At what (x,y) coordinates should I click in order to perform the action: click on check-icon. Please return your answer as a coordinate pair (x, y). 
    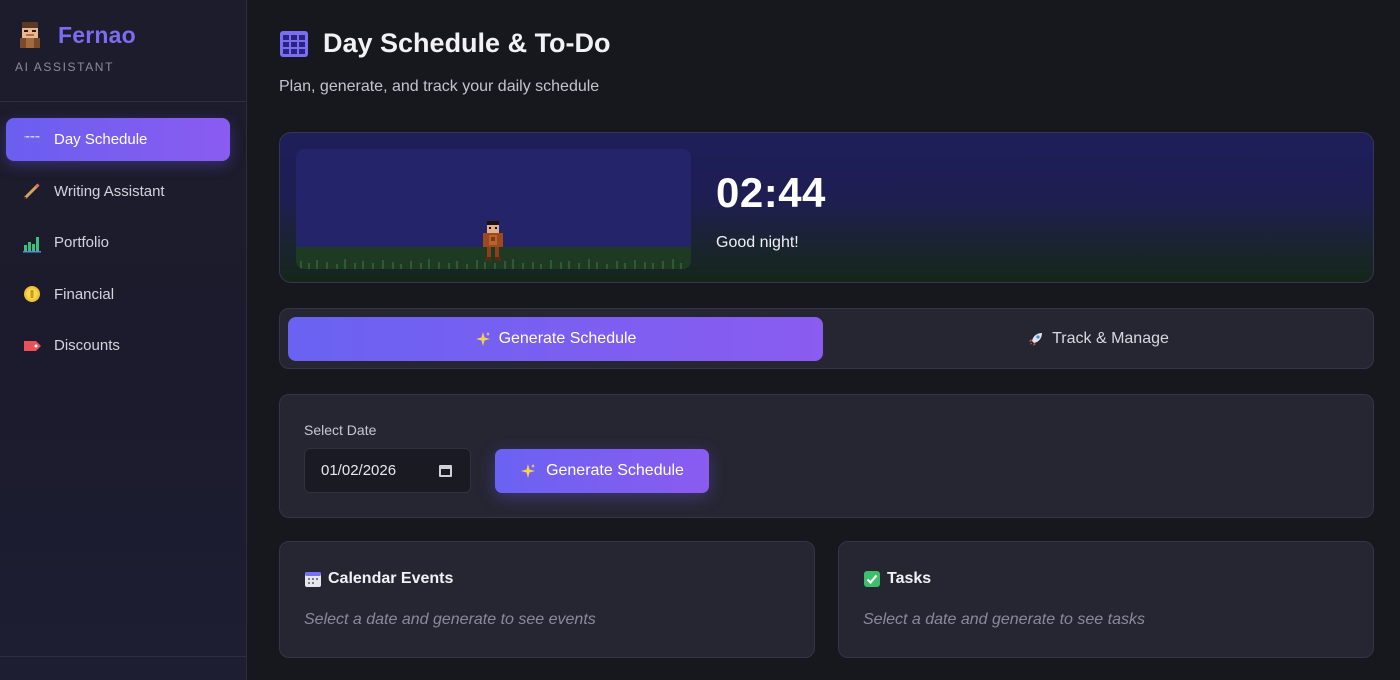
    Looking at the image, I should click on (872, 579).